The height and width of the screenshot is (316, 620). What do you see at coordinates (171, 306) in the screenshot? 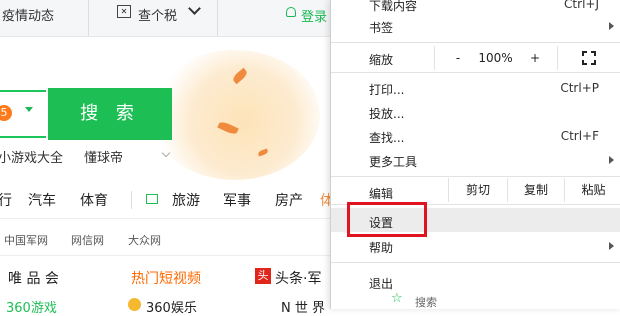
I see `site-link: 360娱乐` at bounding box center [171, 306].